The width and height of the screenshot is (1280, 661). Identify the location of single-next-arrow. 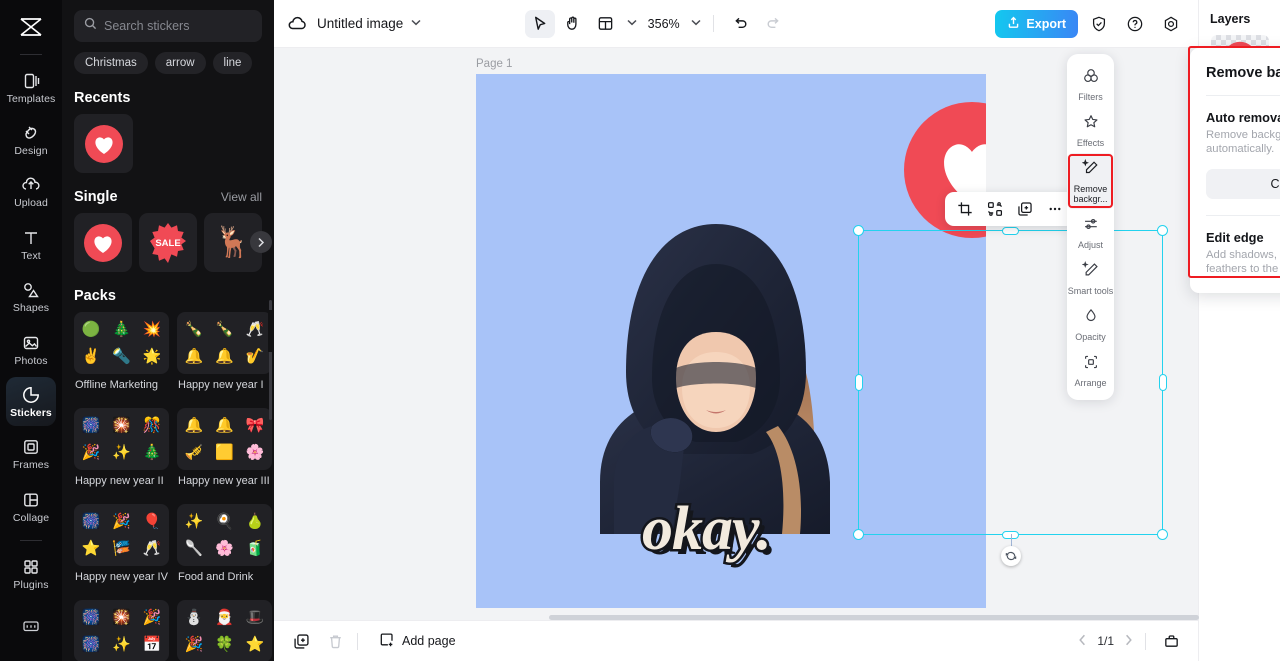
(261, 242).